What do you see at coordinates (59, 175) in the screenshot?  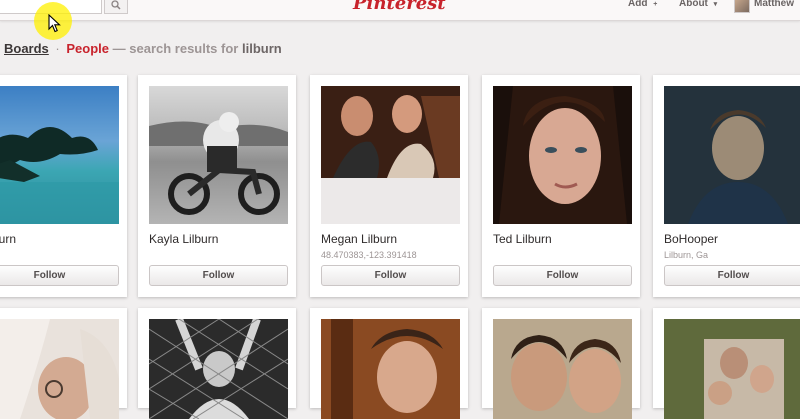 I see `tree-icon` at bounding box center [59, 175].